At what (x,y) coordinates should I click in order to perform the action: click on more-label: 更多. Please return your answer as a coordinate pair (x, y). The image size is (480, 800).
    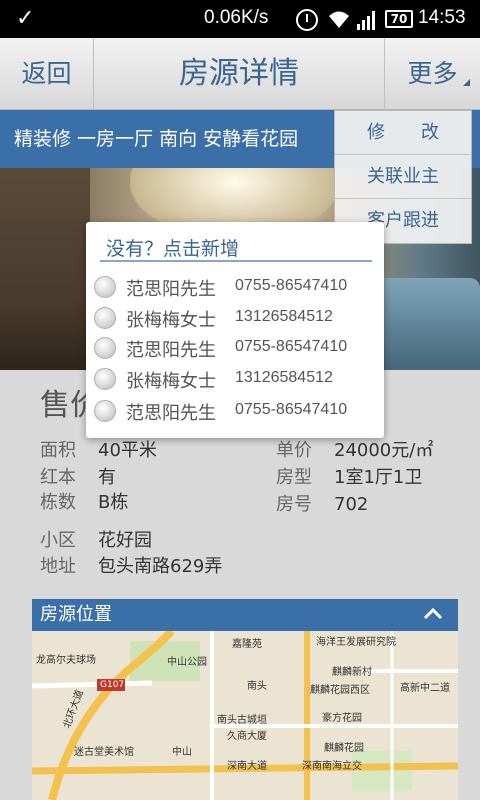
    Looking at the image, I should click on (432, 73).